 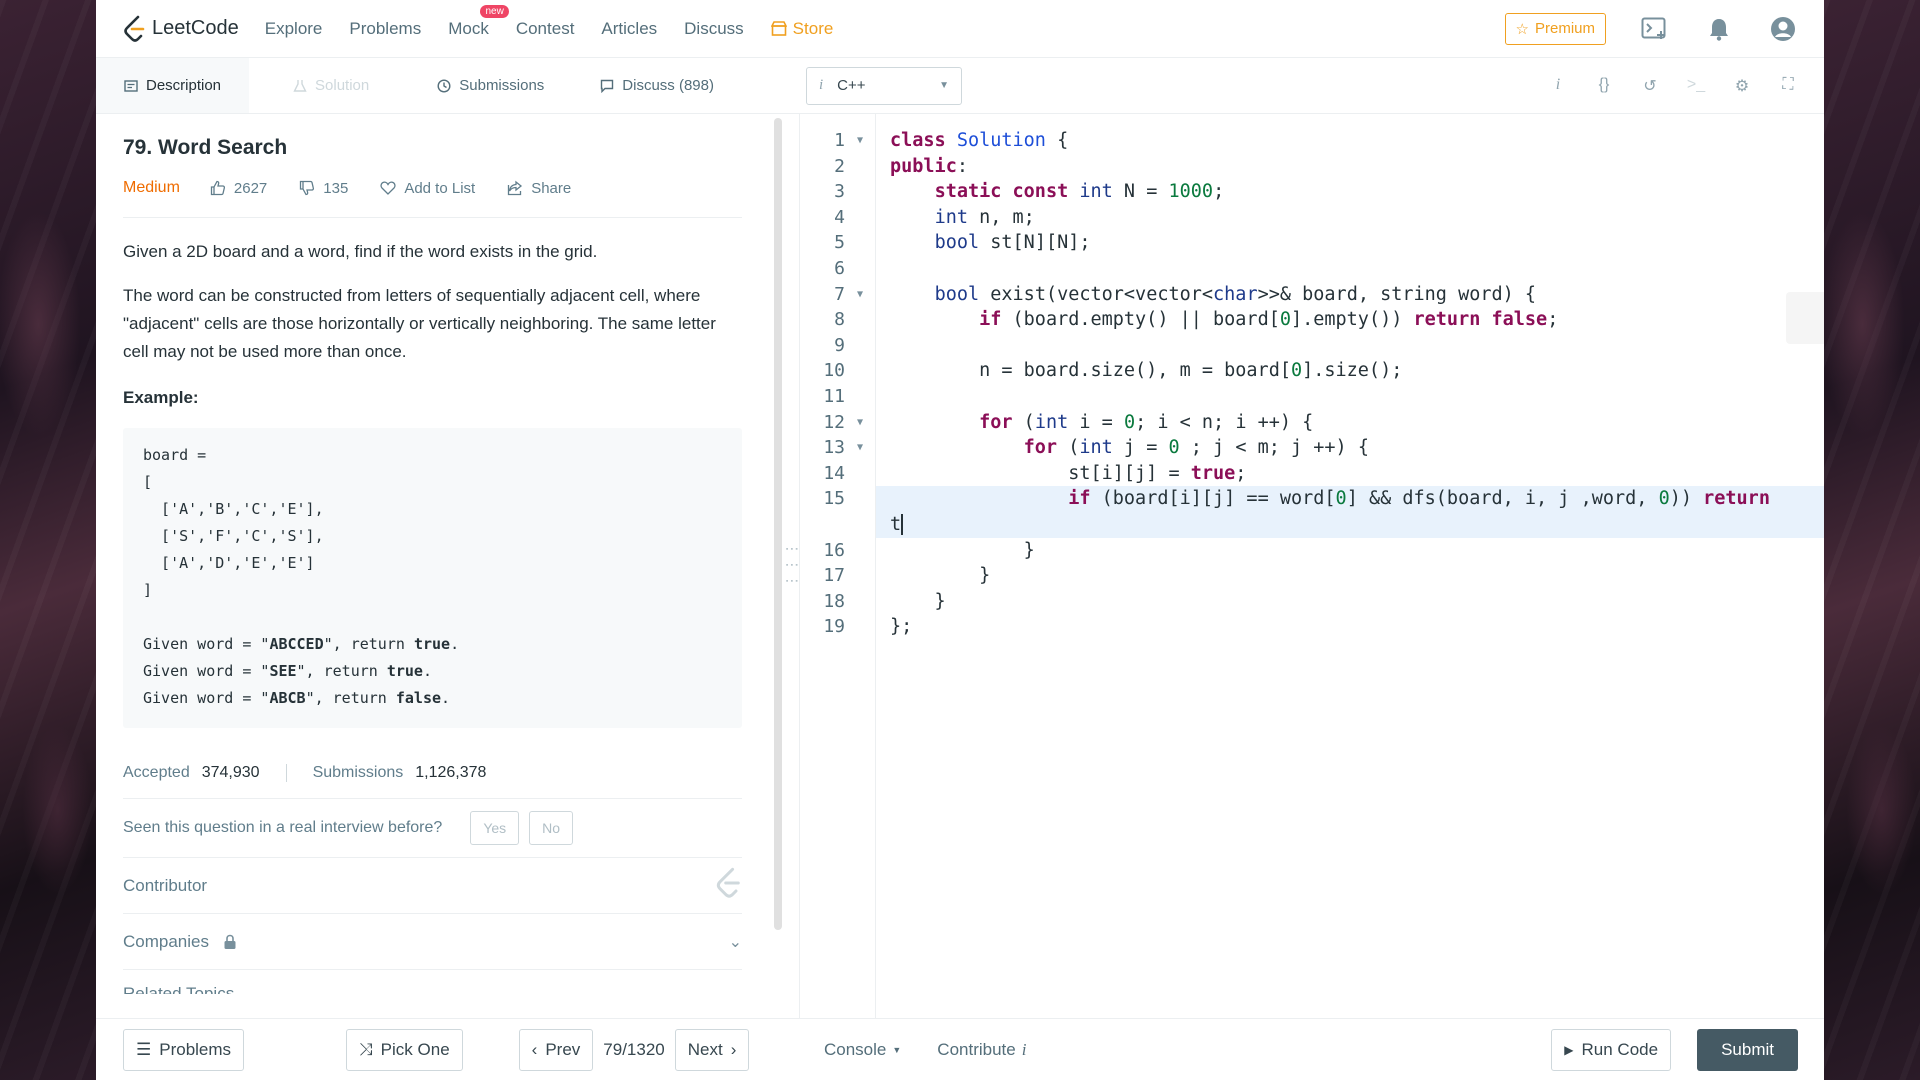 I want to click on related-topics-row: Related Topics, so click(x=432, y=989).